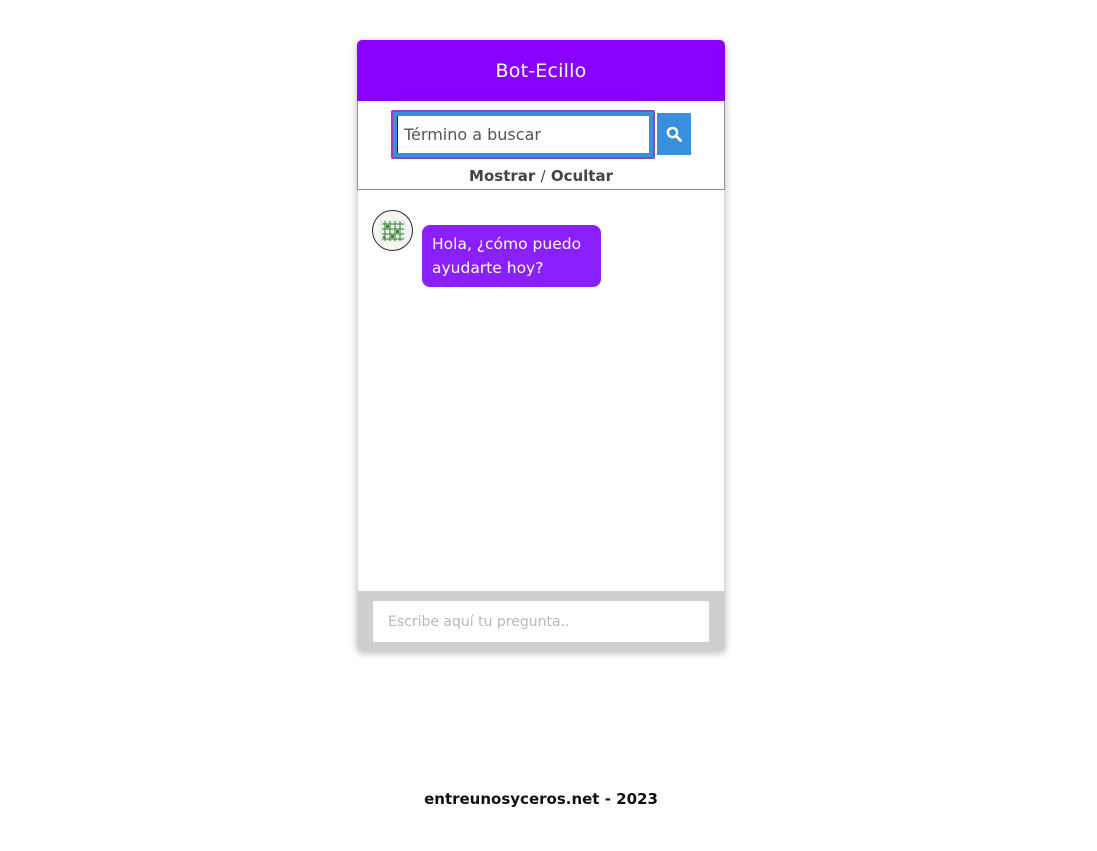 The width and height of the screenshot is (1097, 851). I want to click on search-icon, so click(674, 134).